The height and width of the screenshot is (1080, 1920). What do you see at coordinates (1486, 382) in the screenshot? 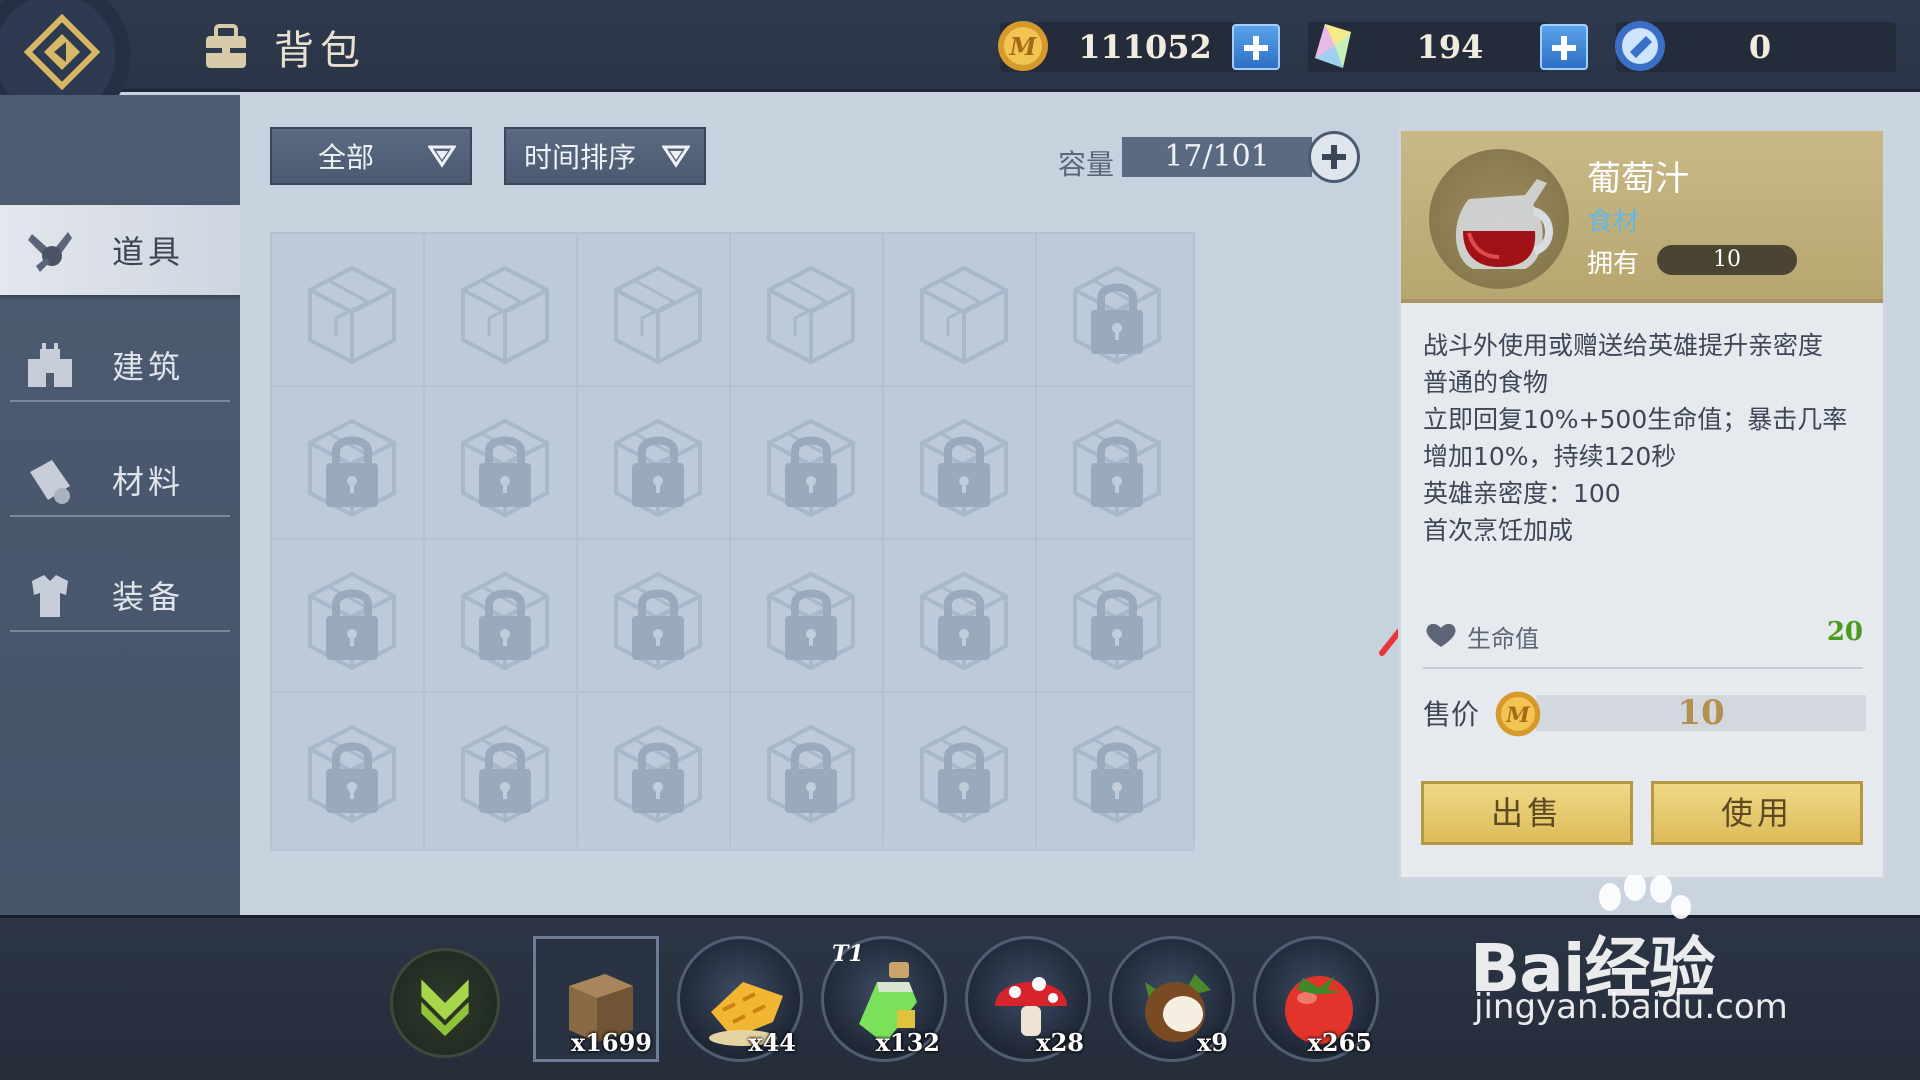
I see `desc-line: 普通的食物` at bounding box center [1486, 382].